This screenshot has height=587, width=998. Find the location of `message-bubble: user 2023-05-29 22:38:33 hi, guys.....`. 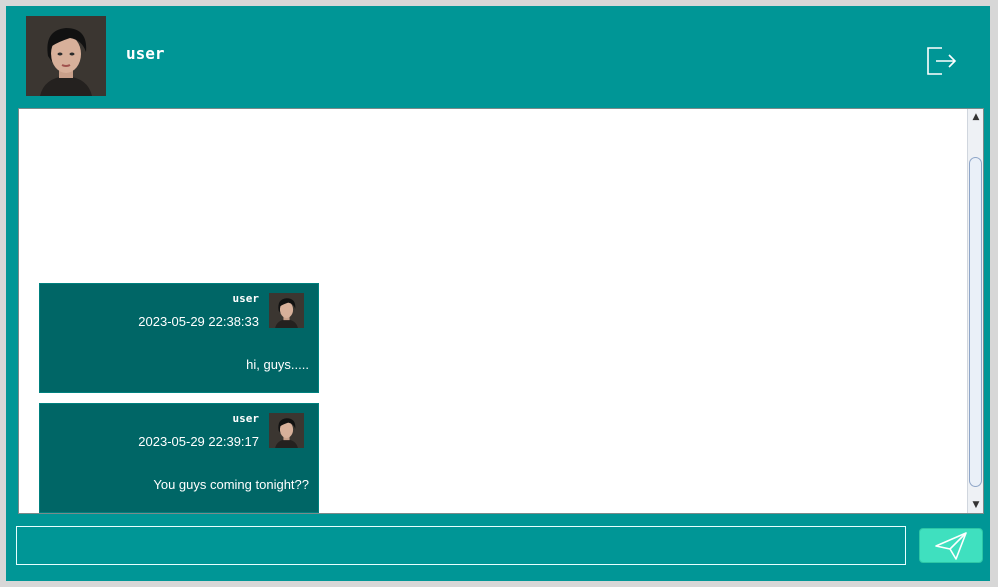

message-bubble: user 2023-05-29 22:38:33 hi, guys..... is located at coordinates (179, 338).